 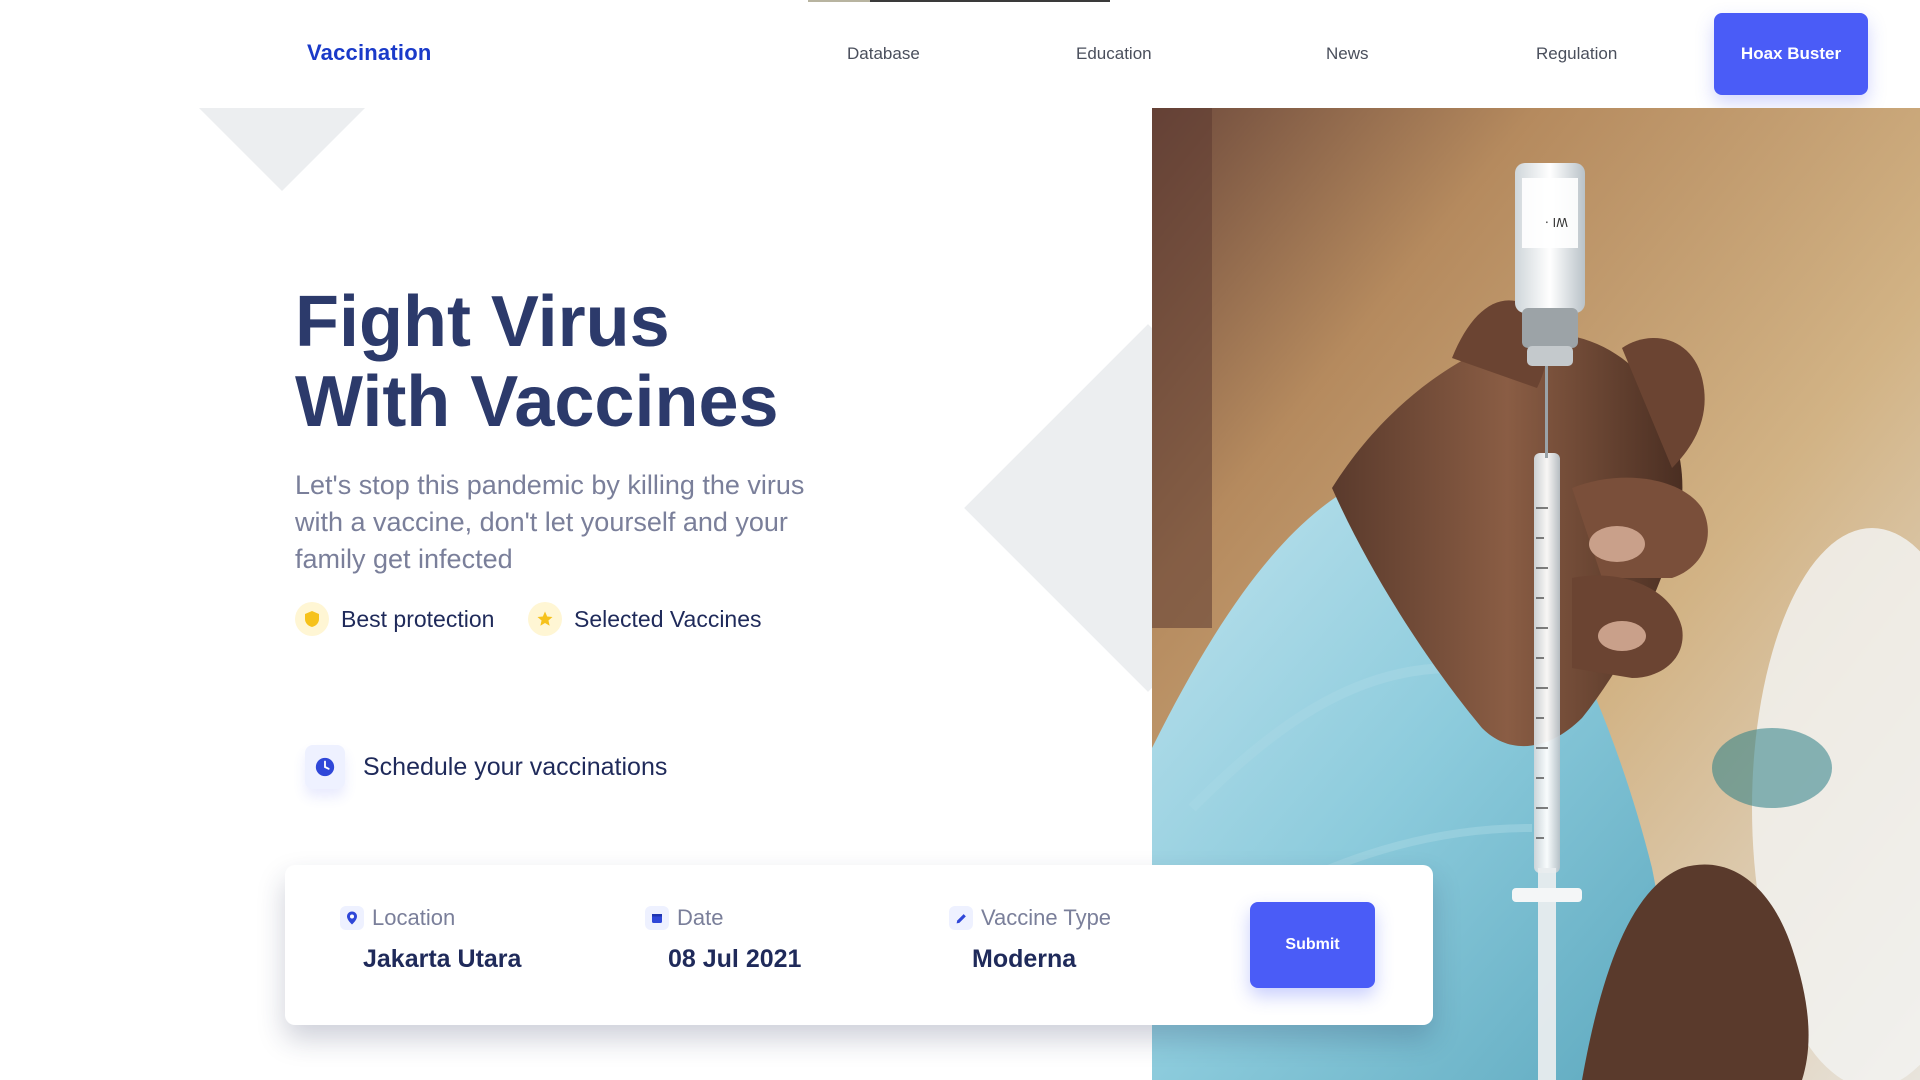 I want to click on date-field: Date 08 Jul 2021, so click(x=723, y=939).